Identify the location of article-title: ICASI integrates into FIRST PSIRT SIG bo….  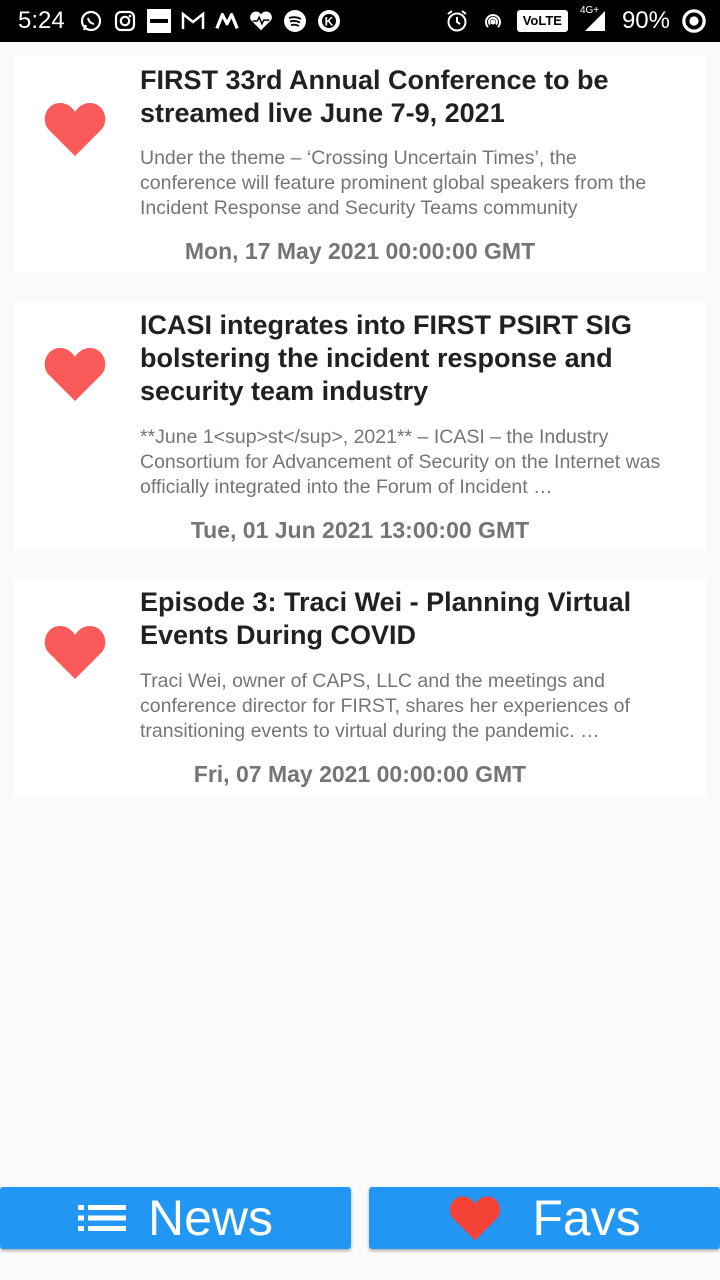
(386, 358).